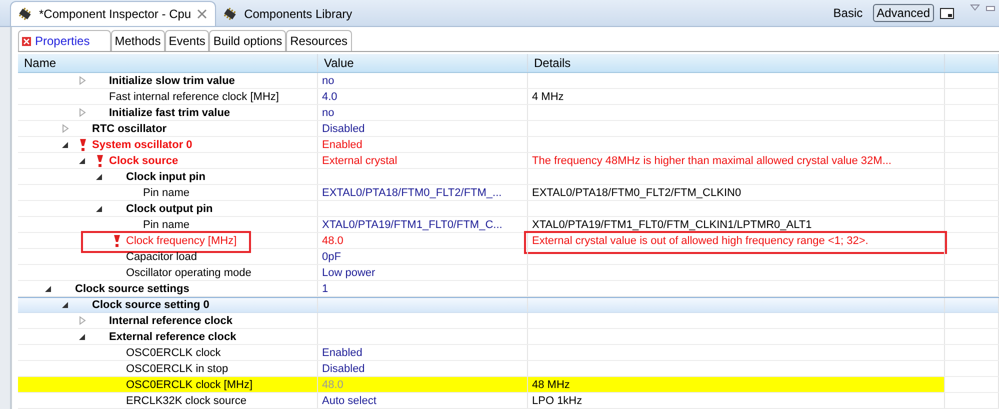  Describe the element at coordinates (230, 13) in the screenshot. I see `chip-icon` at that location.